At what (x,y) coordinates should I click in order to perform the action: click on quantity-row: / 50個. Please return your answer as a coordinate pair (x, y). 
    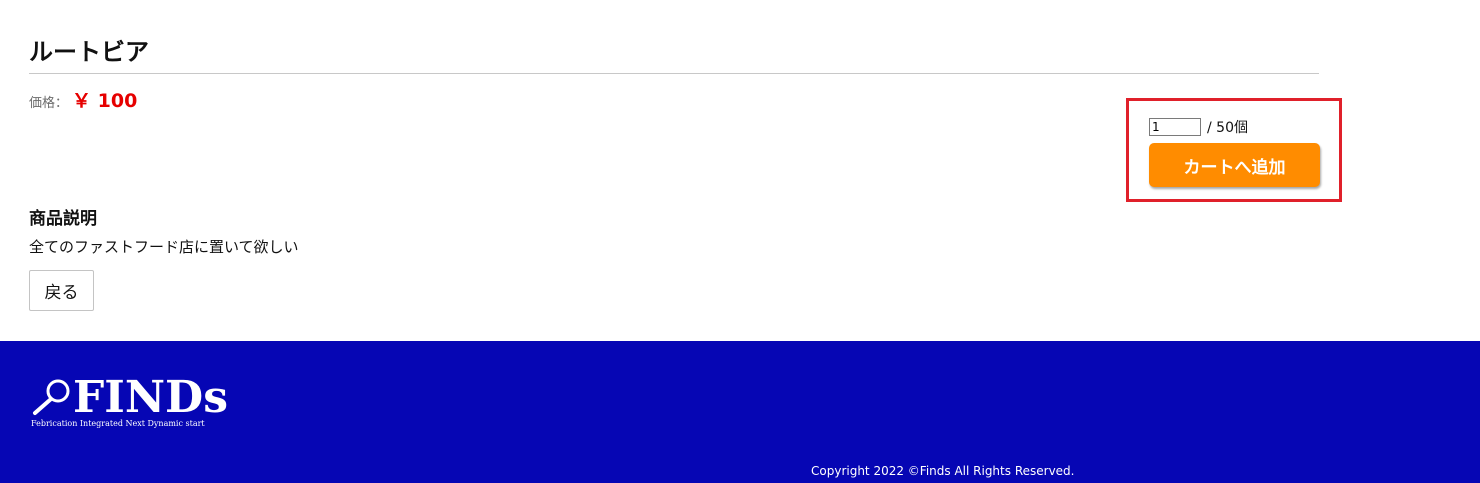
    Looking at the image, I should click on (1198, 127).